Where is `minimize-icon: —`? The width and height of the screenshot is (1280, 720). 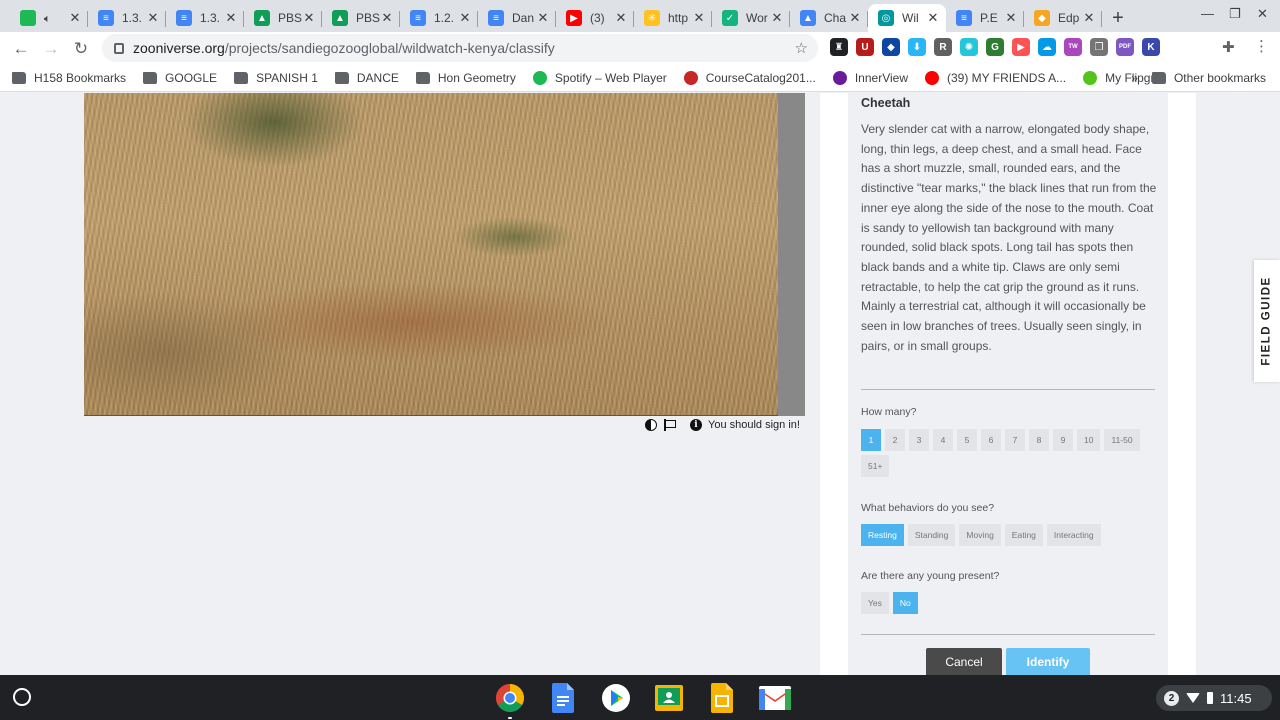 minimize-icon: — is located at coordinates (1207, 13).